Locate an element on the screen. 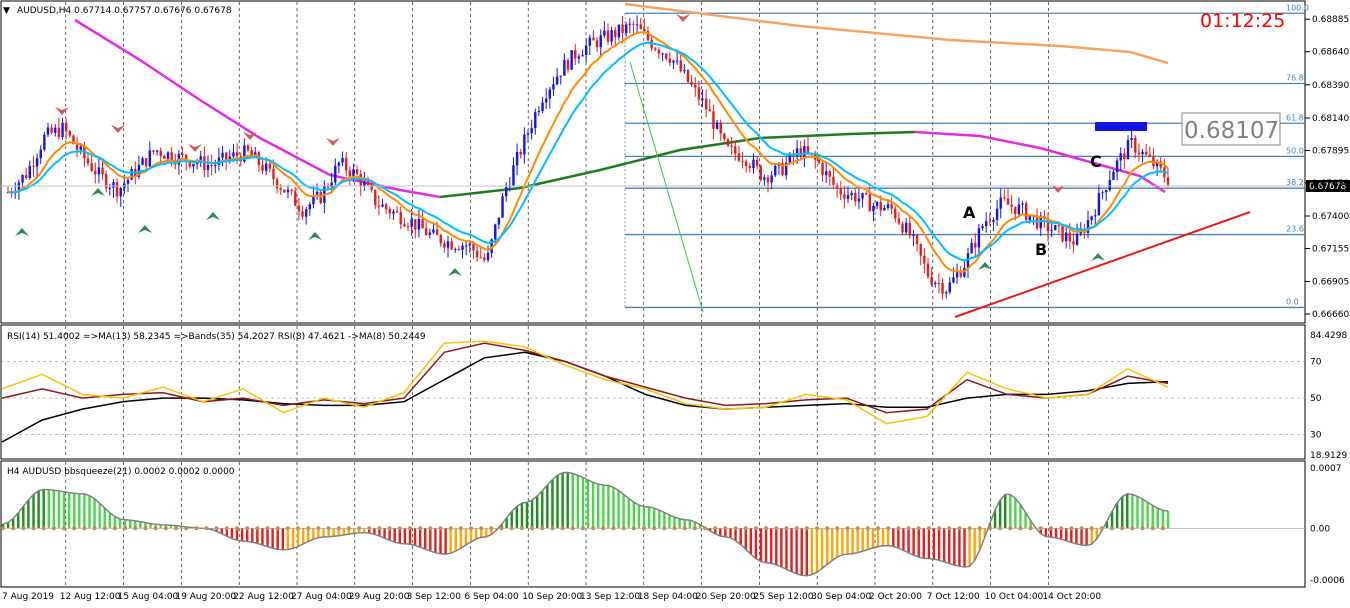 This screenshot has height=608, width=1350. price-axis-label: 0.68390 is located at coordinates (1330, 86).